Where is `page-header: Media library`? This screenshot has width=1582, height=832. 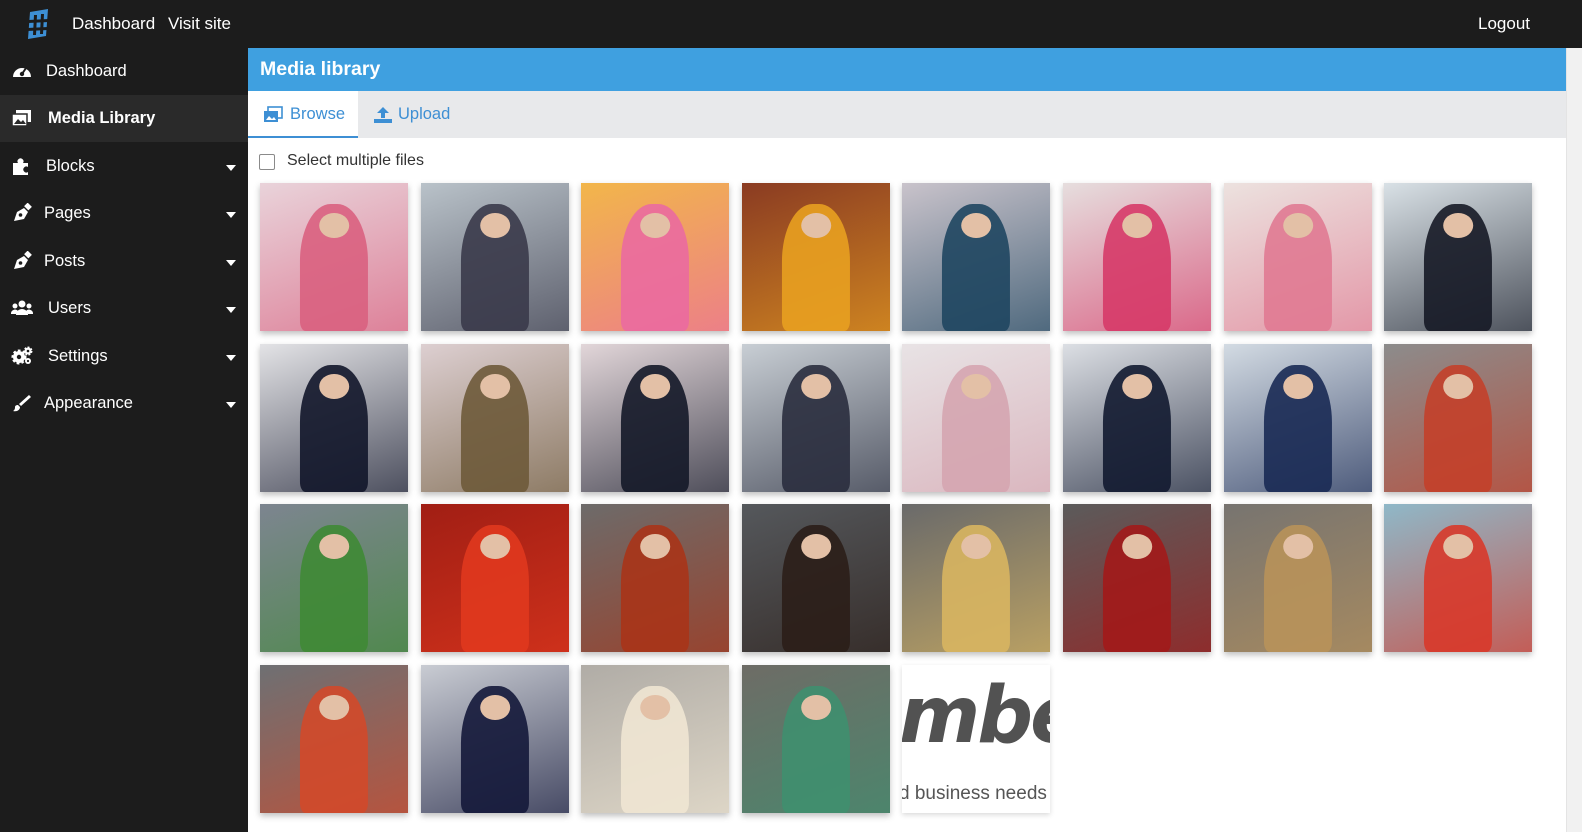
page-header: Media library is located at coordinates (907, 69).